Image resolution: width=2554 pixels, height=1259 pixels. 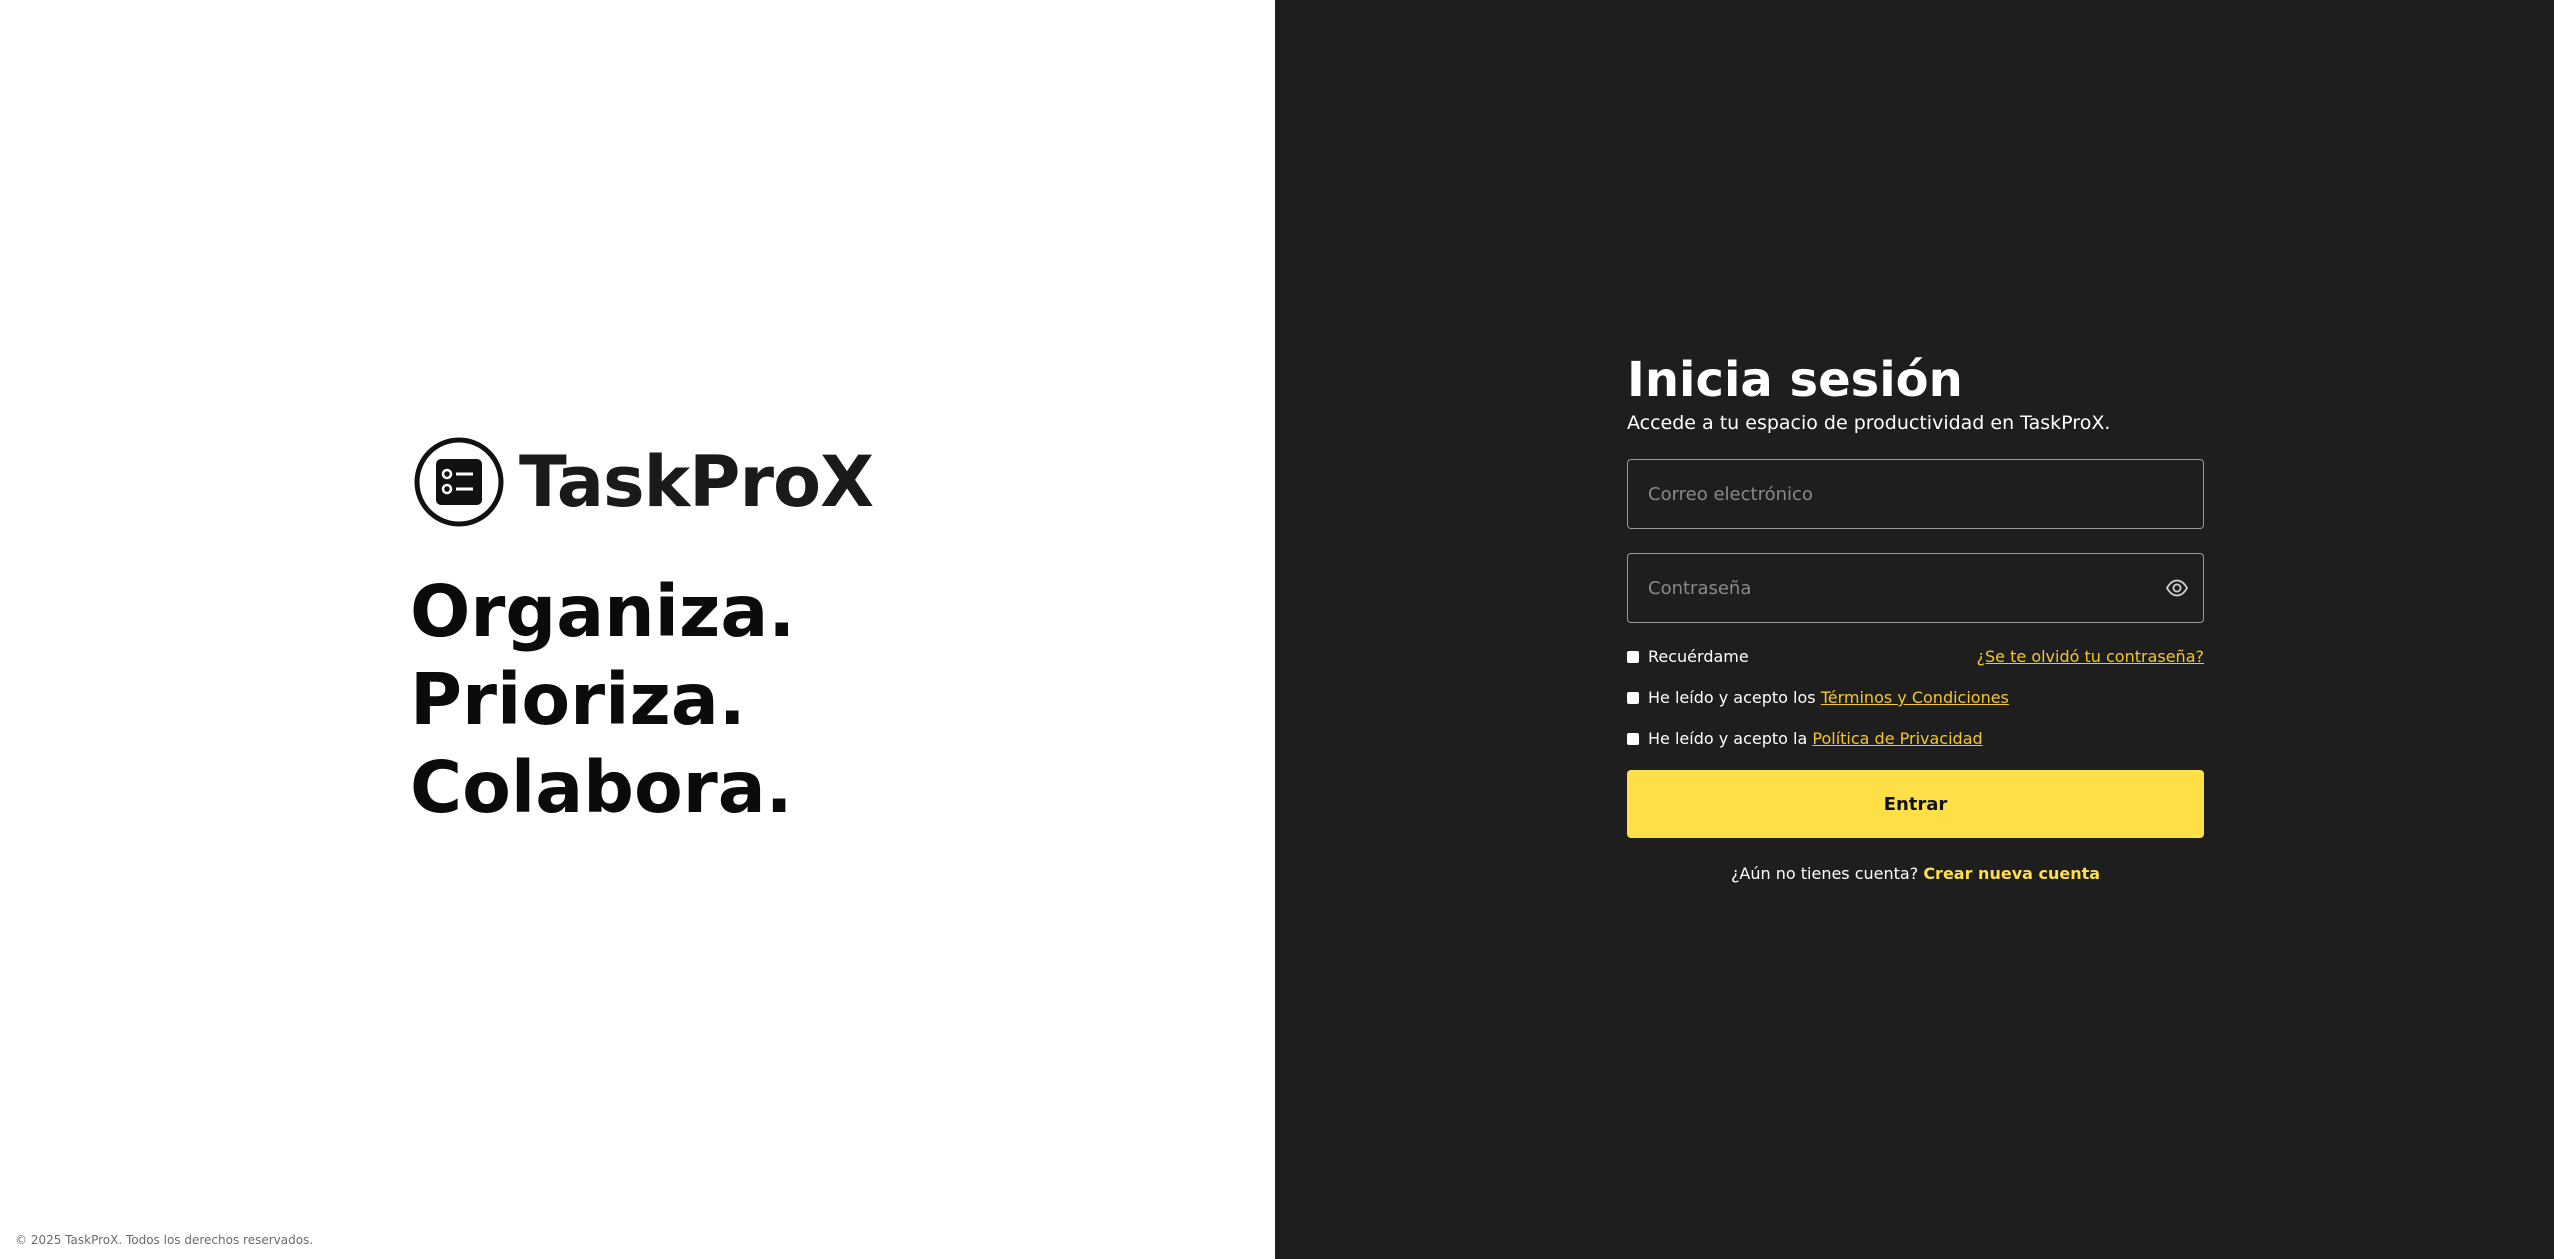 What do you see at coordinates (1633, 697) in the screenshot?
I see `terms-checkbox` at bounding box center [1633, 697].